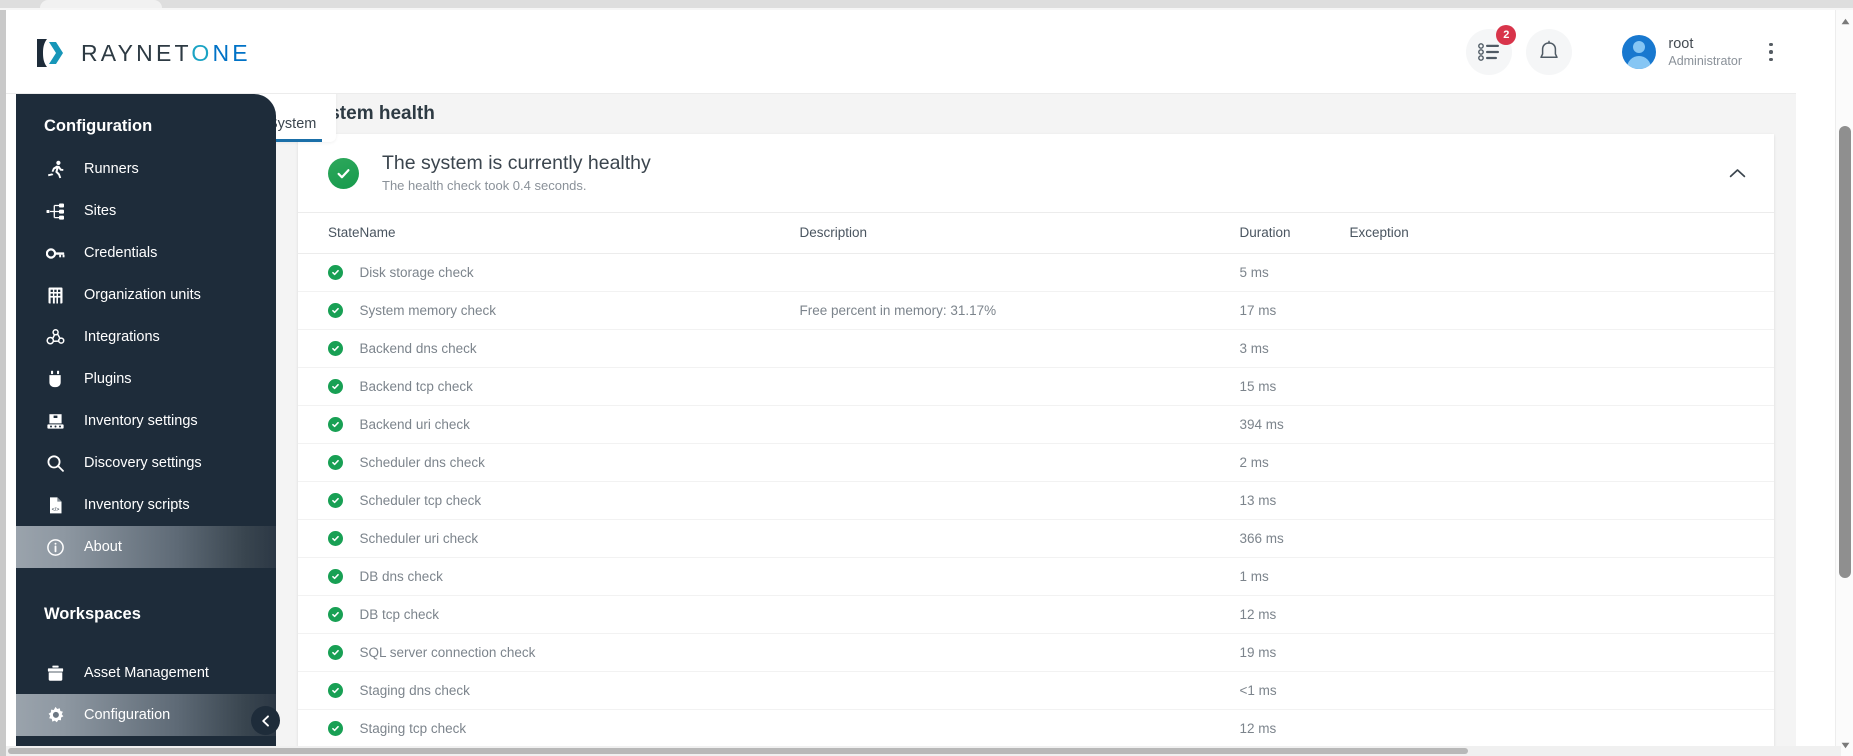  Describe the element at coordinates (111, 169) in the screenshot. I see `sidebar-item-label: Runners` at that location.